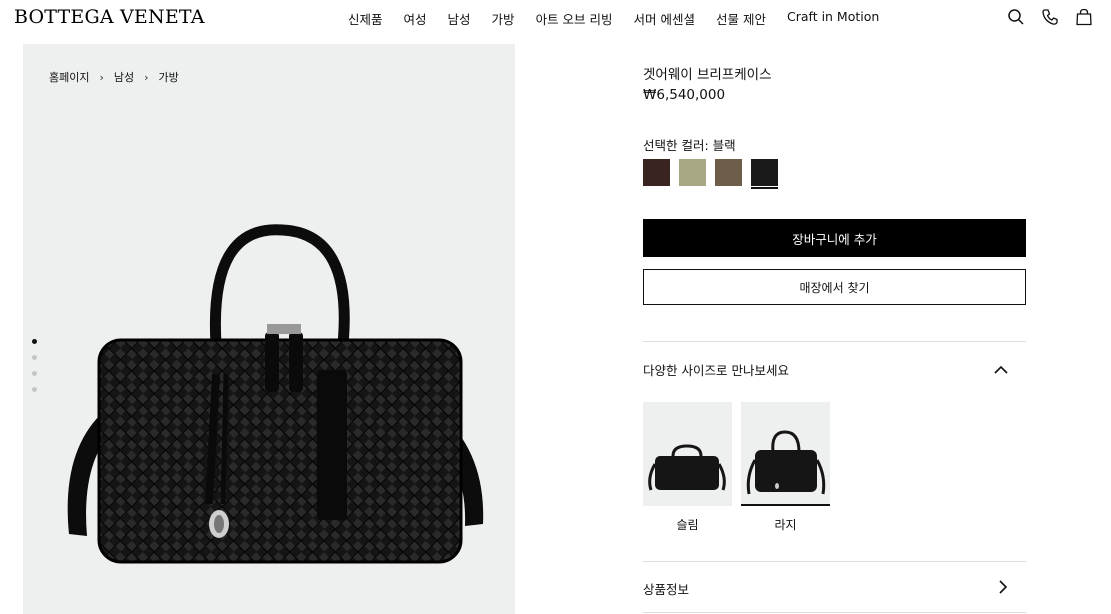 Image resolution: width=1111 pixels, height=614 pixels. Describe the element at coordinates (574, 18) in the screenshot. I see `nav-item-art-of-living: 아트 오브 리빙` at that location.